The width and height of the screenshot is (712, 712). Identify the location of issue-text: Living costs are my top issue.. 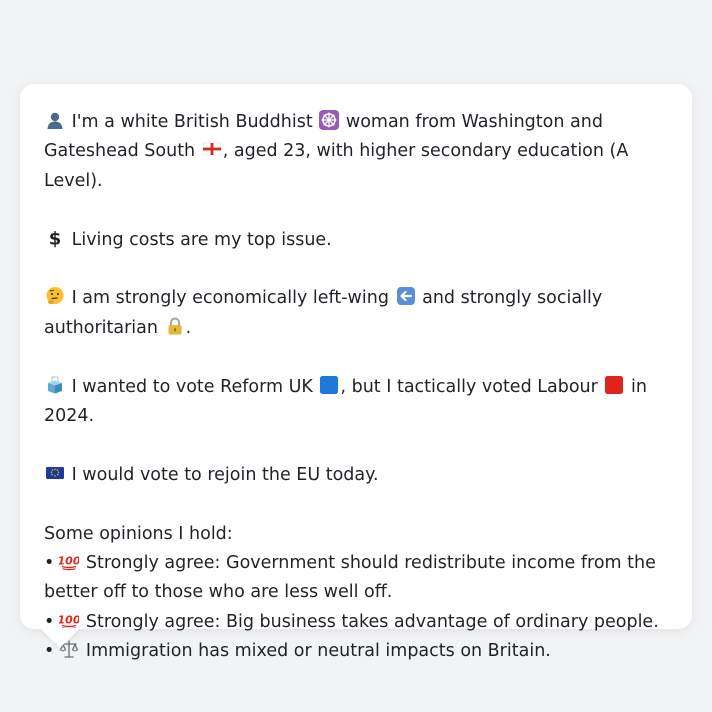
(201, 239).